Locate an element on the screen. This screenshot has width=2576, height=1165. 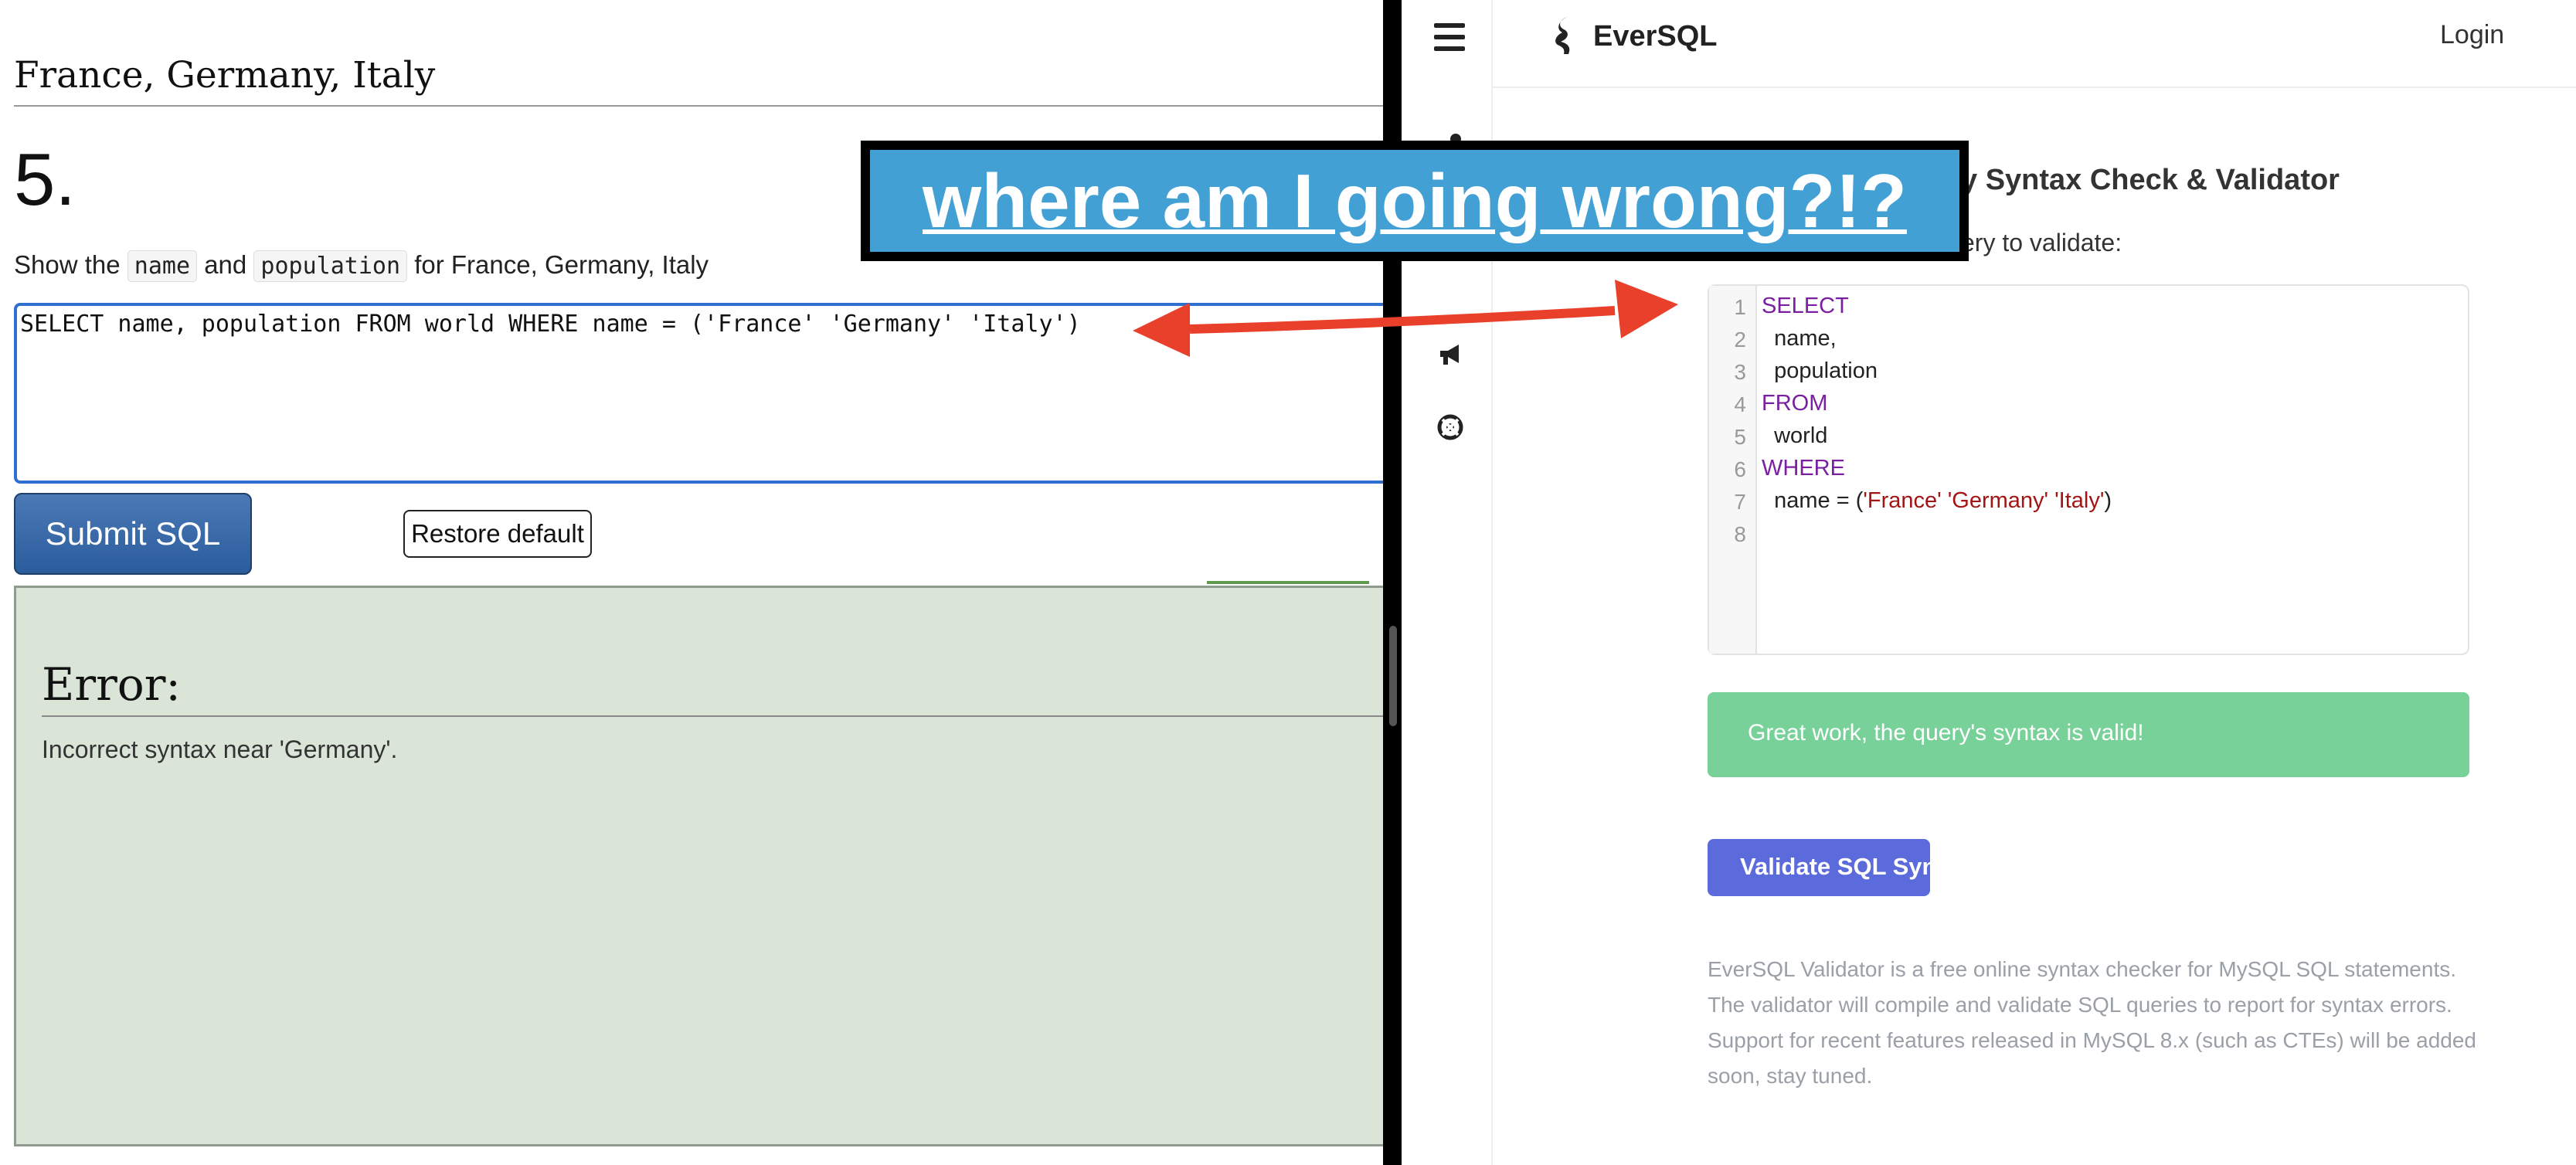
code-string-token: 'France' 'Germany' 'Italy' is located at coordinates (1984, 500).